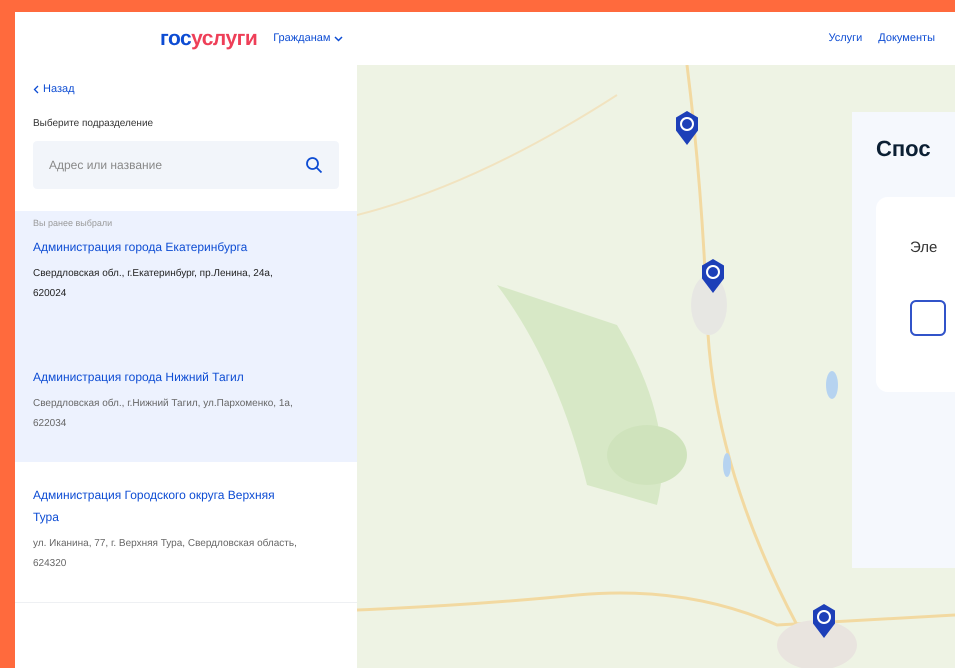 The image size is (955, 668). What do you see at coordinates (186, 164) in the screenshot?
I see `search-field: Адрес или название` at bounding box center [186, 164].